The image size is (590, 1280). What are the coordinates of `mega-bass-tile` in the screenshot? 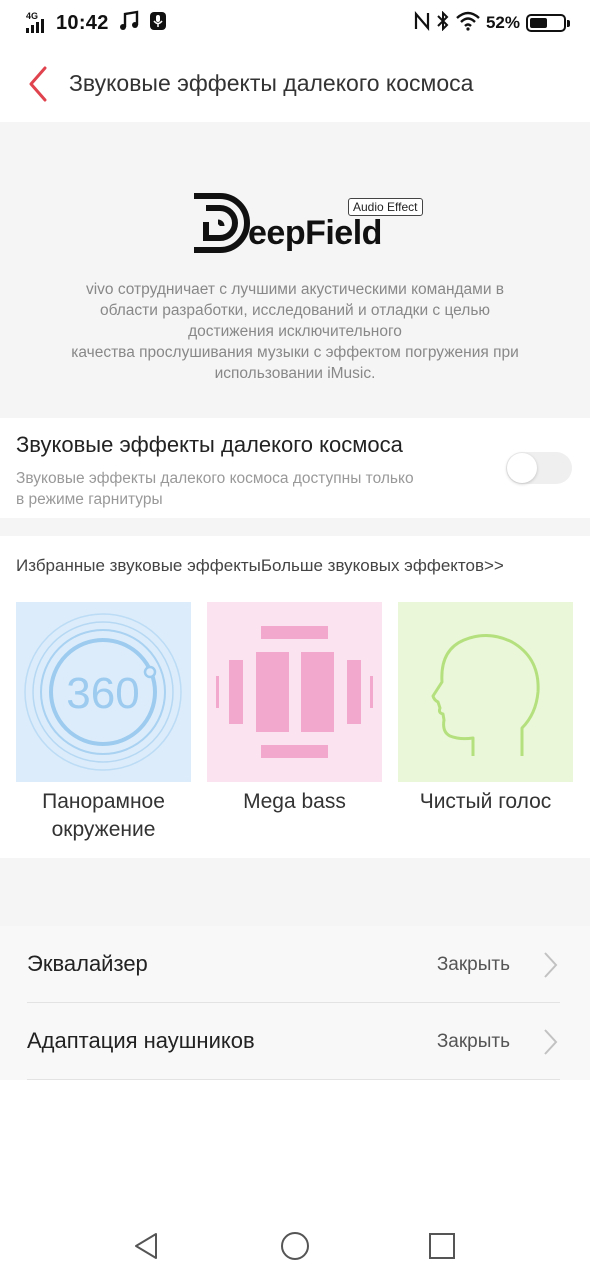 It's located at (294, 692).